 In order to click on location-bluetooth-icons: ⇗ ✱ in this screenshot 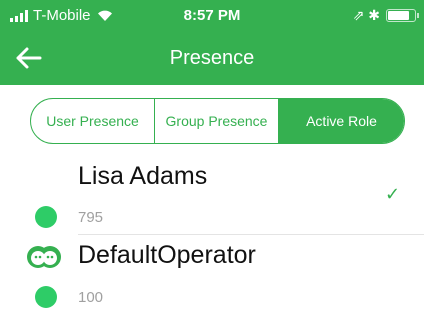, I will do `click(366, 15)`.